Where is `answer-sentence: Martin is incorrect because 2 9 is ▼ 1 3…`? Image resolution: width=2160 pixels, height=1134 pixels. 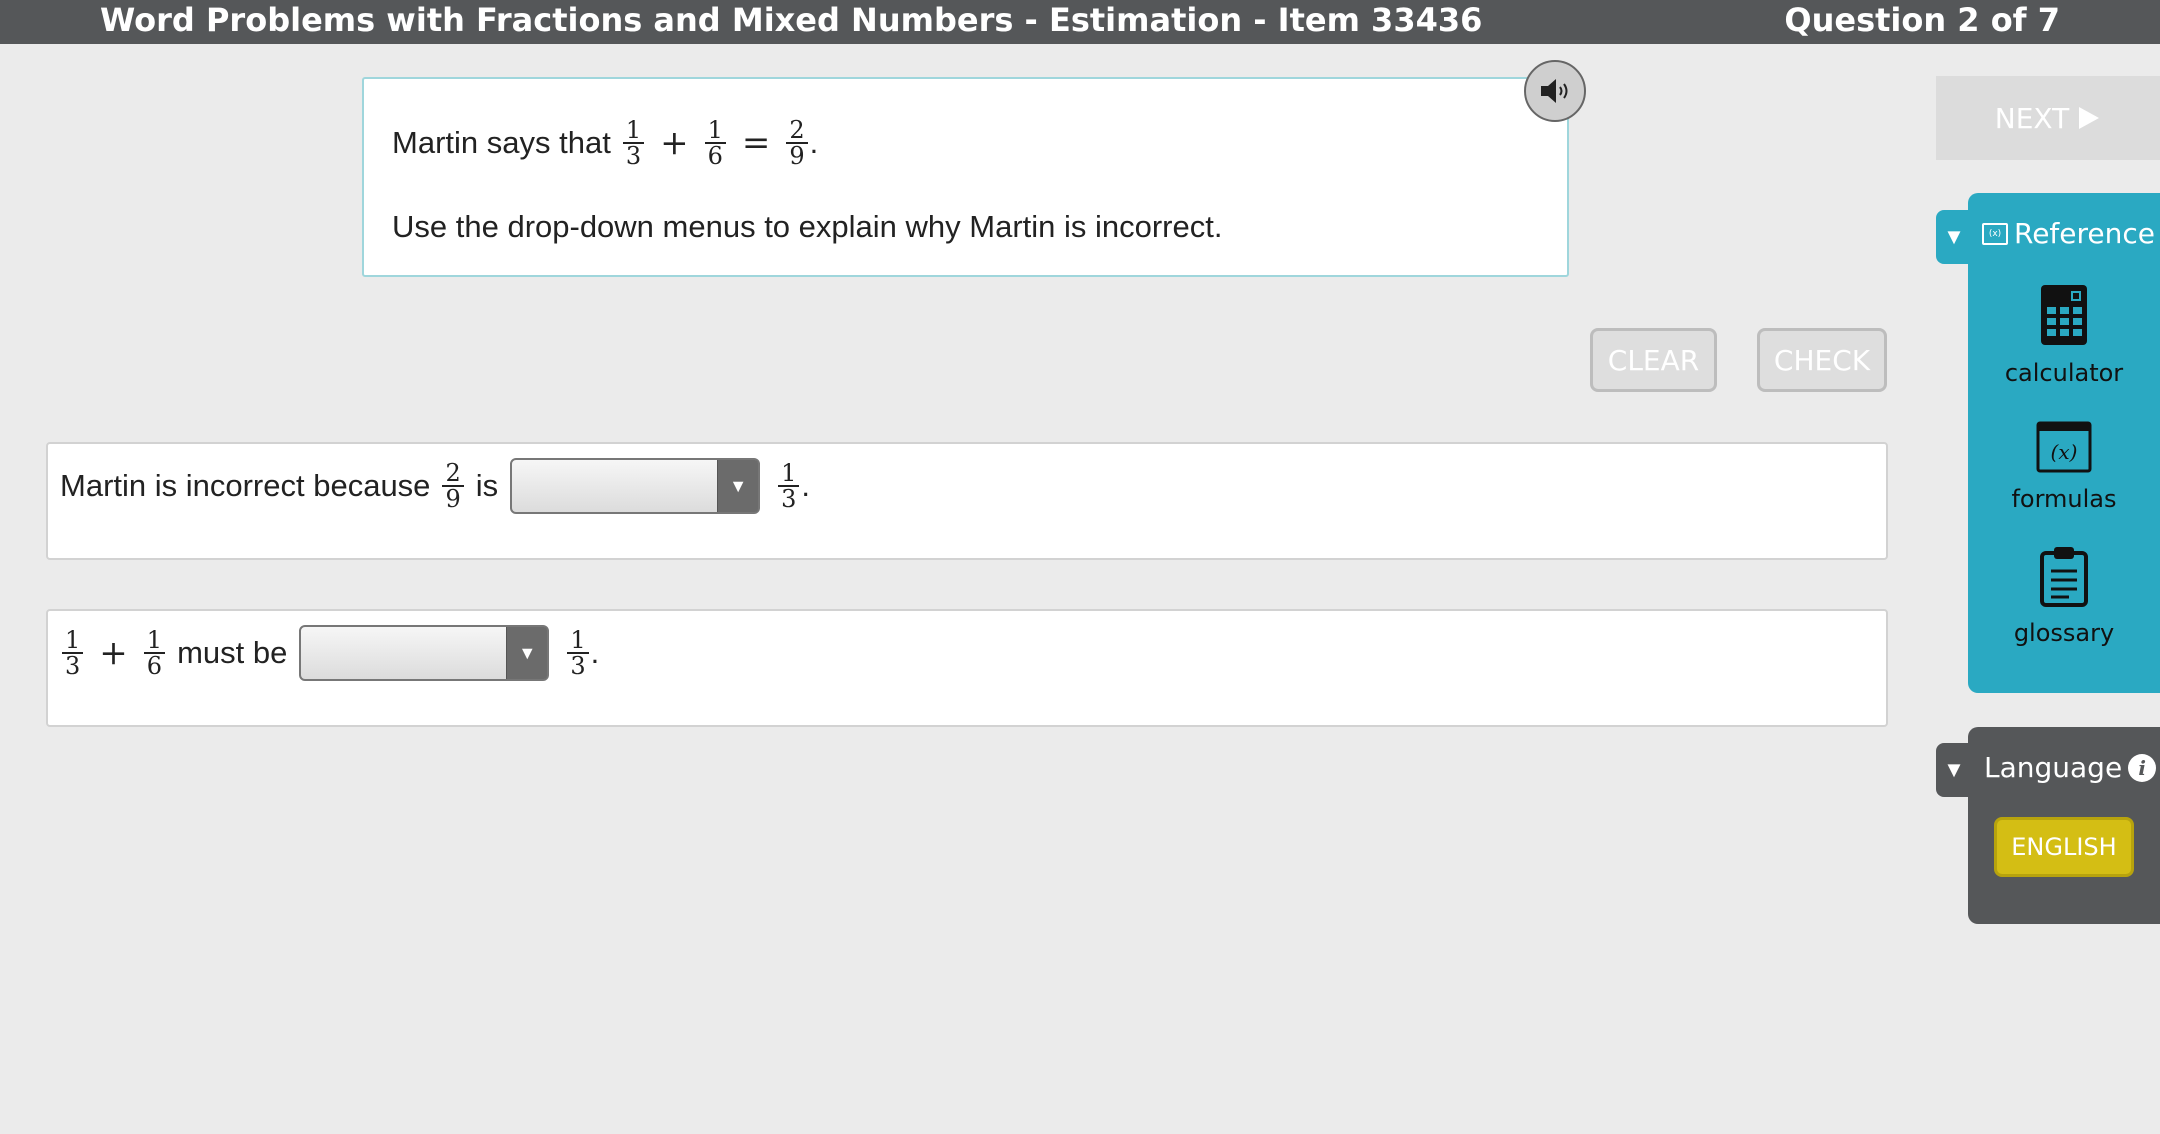
answer-sentence: Martin is incorrect because 2 9 is ▼ 1 3… is located at coordinates (435, 486).